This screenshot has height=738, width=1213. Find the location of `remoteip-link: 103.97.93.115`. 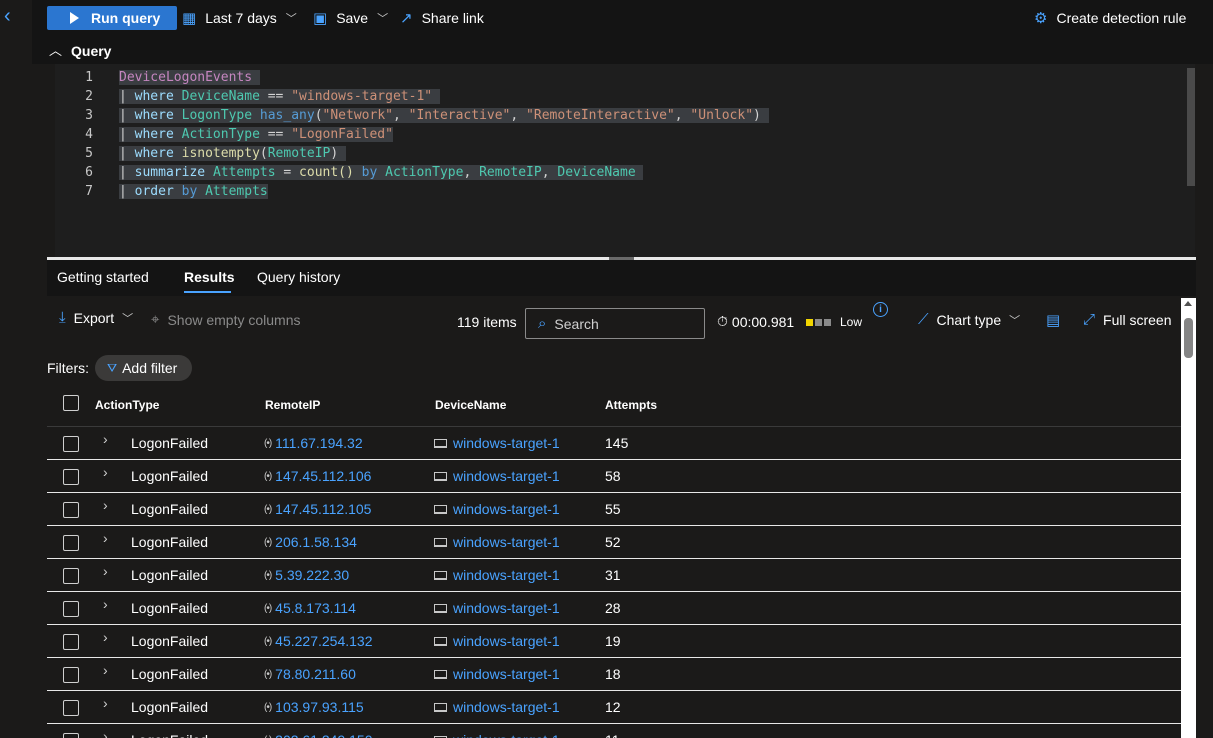

remoteip-link: 103.97.93.115 is located at coordinates (319, 707).